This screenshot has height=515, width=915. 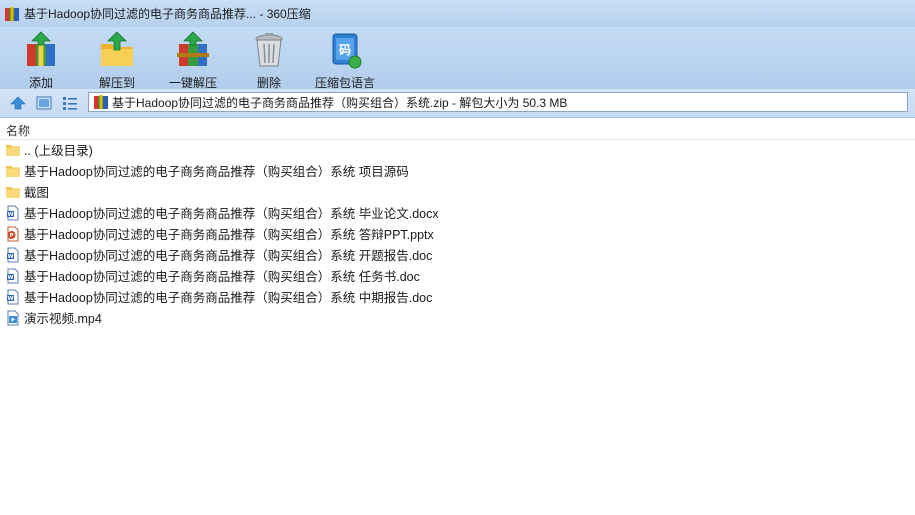 I want to click on archive-encoding-button: 码 压缩包语言, so click(x=345, y=59).